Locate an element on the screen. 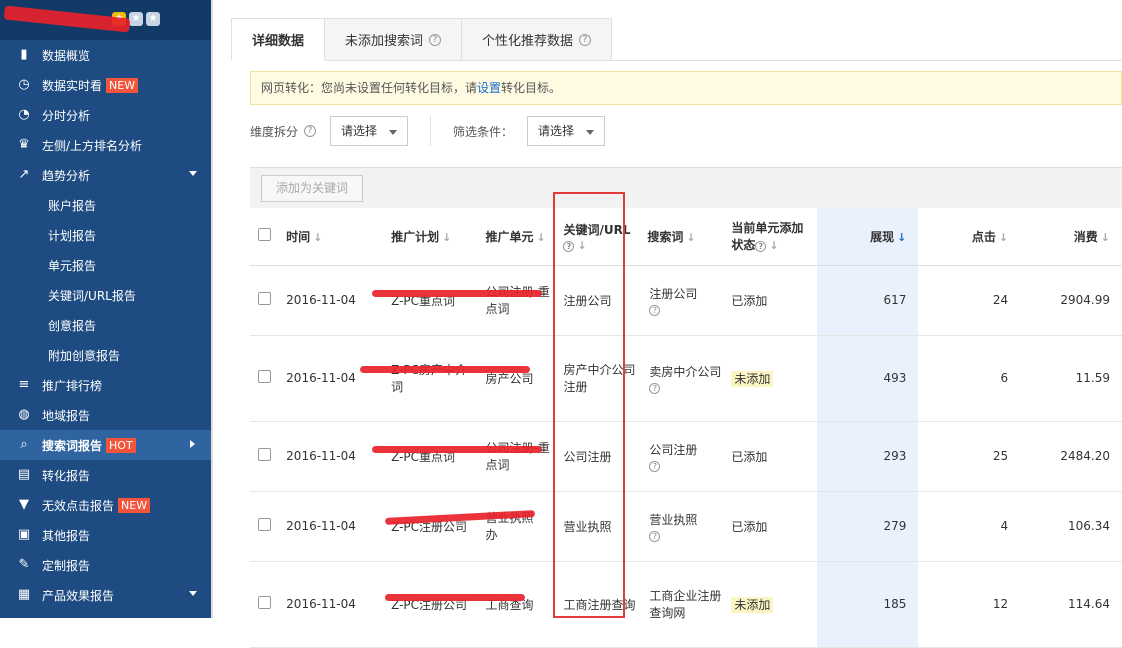  tab-unadded-search-terms: 未添加搜索词? is located at coordinates (394, 39).